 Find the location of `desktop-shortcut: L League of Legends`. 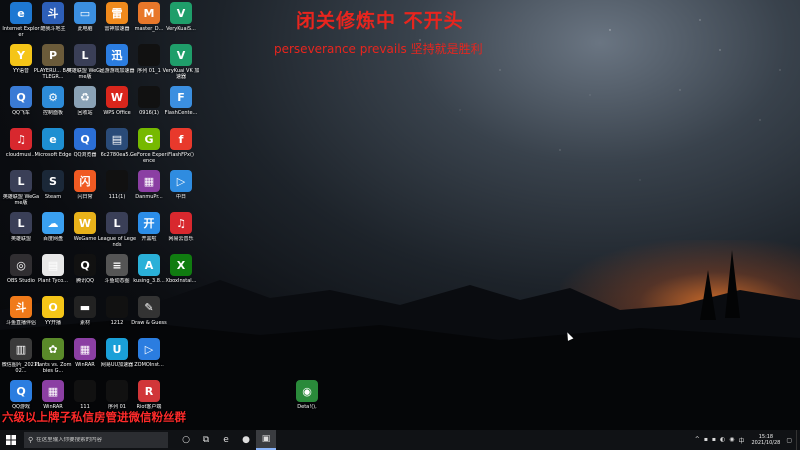

desktop-shortcut: L League of Legends is located at coordinates (117, 230).